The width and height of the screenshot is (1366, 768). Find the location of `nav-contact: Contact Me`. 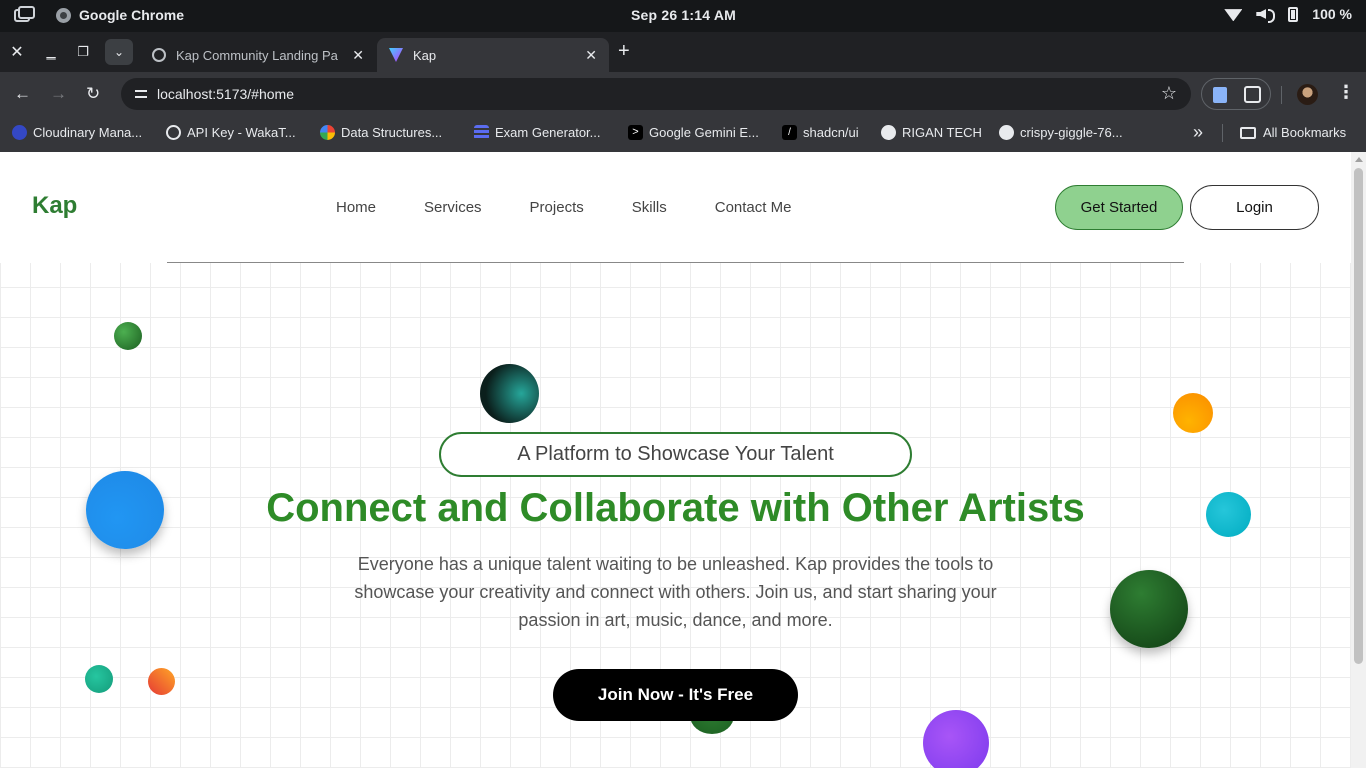

nav-contact: Contact Me is located at coordinates (753, 207).